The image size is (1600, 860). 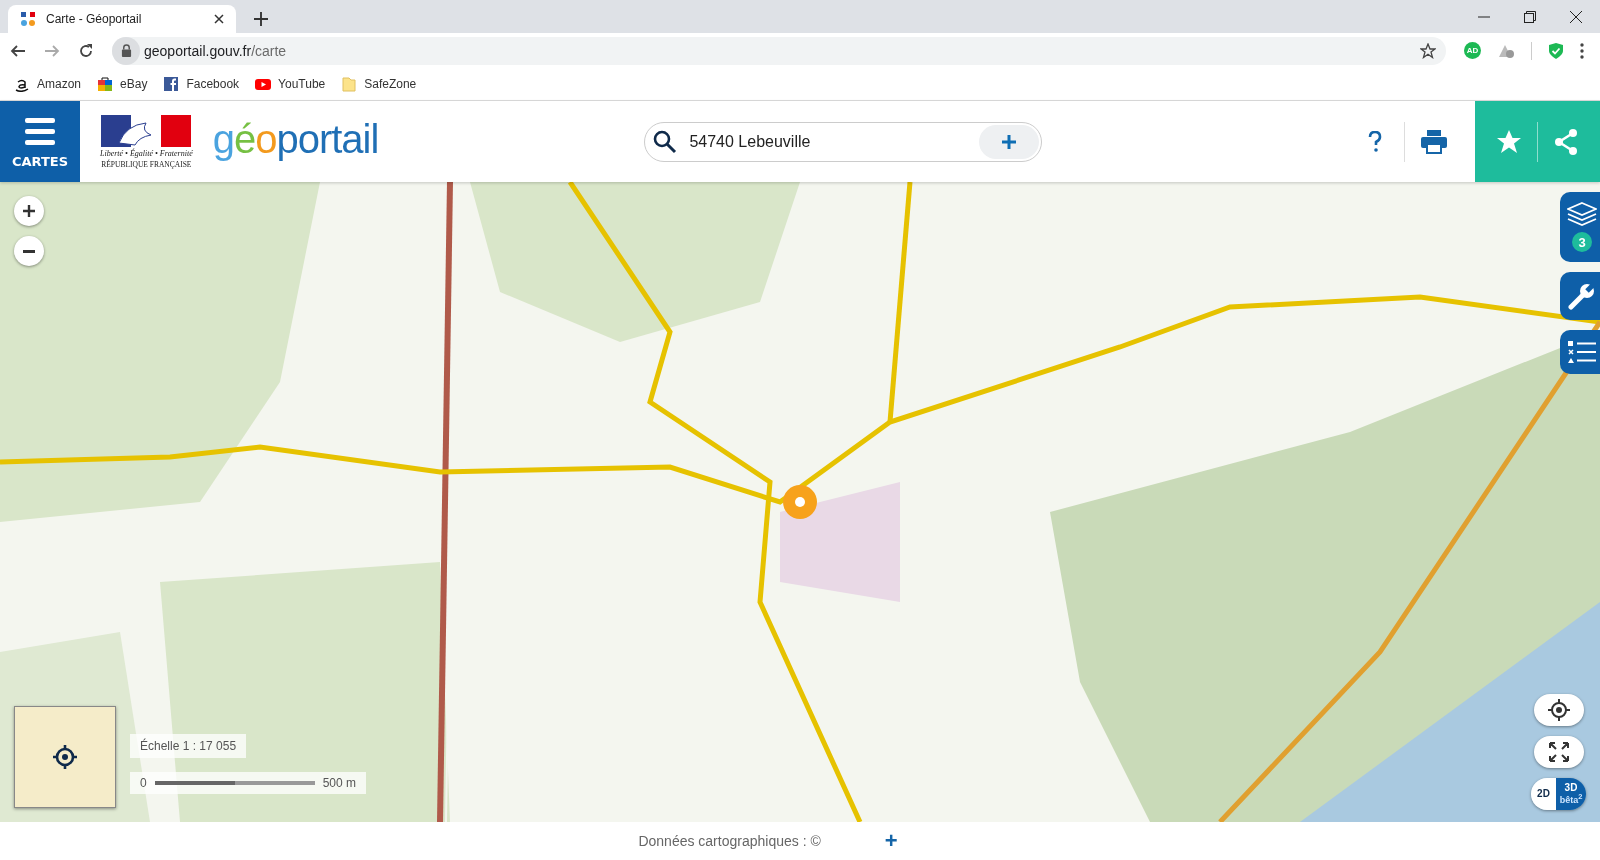 I want to click on reload-icon, so click(x=86, y=50).